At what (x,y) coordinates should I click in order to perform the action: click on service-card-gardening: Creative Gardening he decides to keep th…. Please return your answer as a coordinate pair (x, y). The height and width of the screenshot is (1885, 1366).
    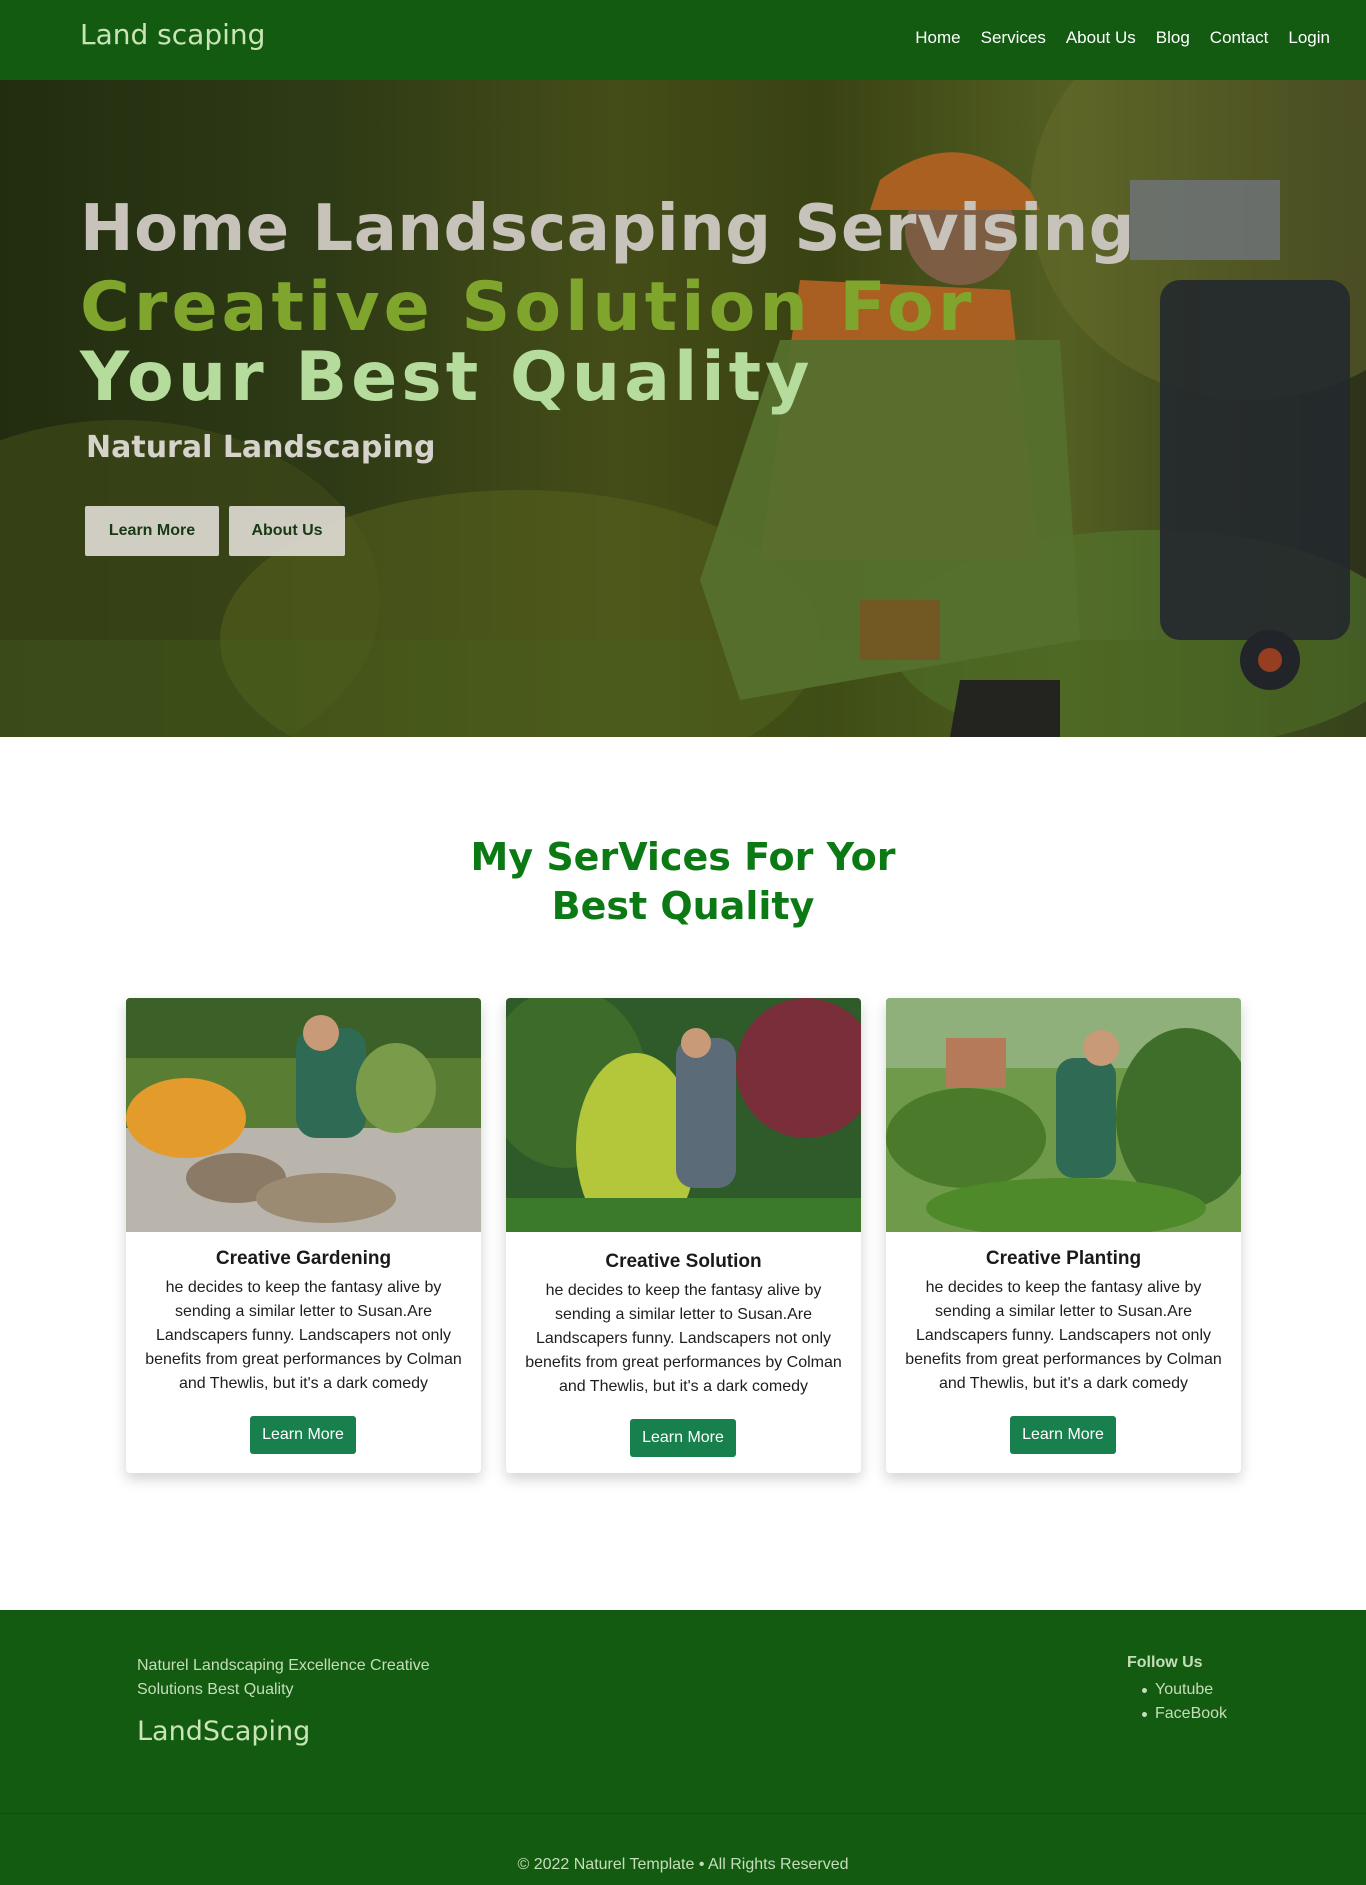
    Looking at the image, I should click on (303, 1235).